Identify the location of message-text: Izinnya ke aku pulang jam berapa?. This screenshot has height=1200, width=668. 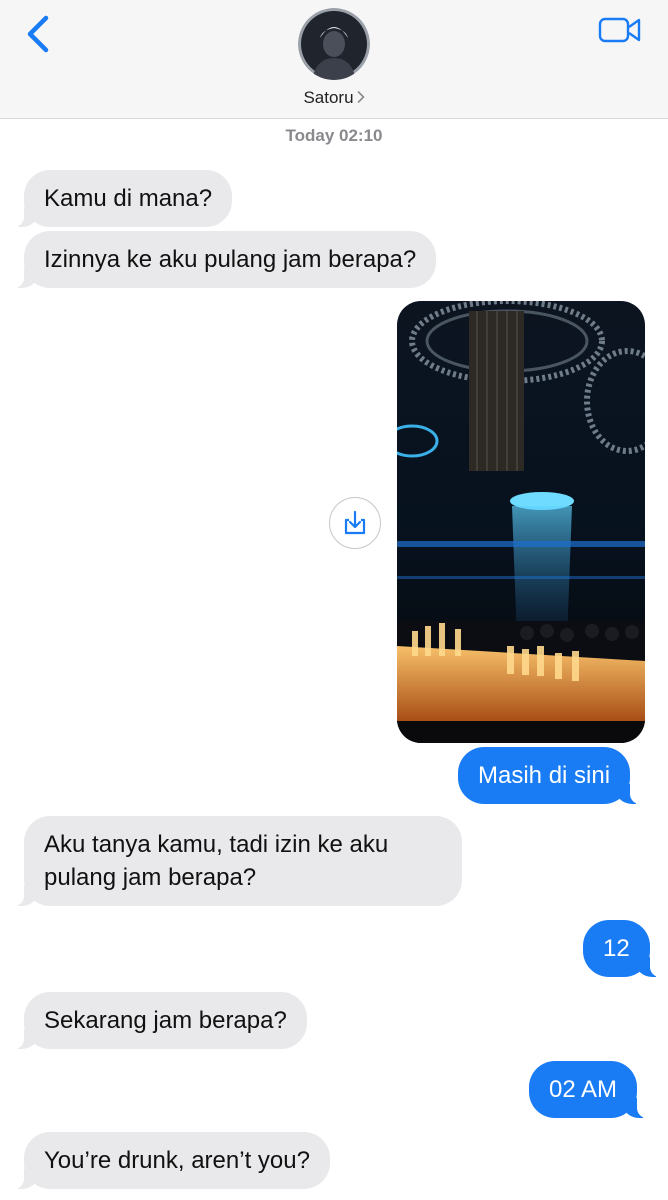
(230, 259).